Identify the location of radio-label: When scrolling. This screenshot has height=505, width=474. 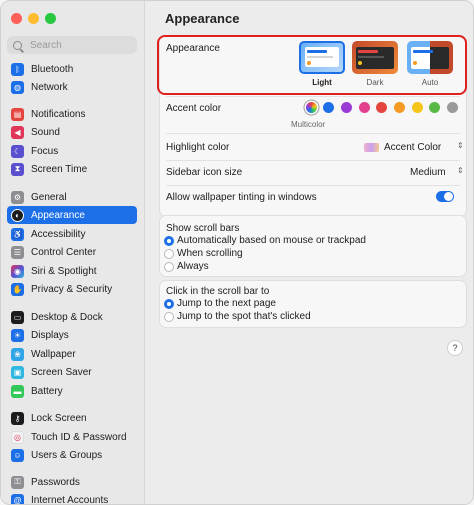
(210, 253).